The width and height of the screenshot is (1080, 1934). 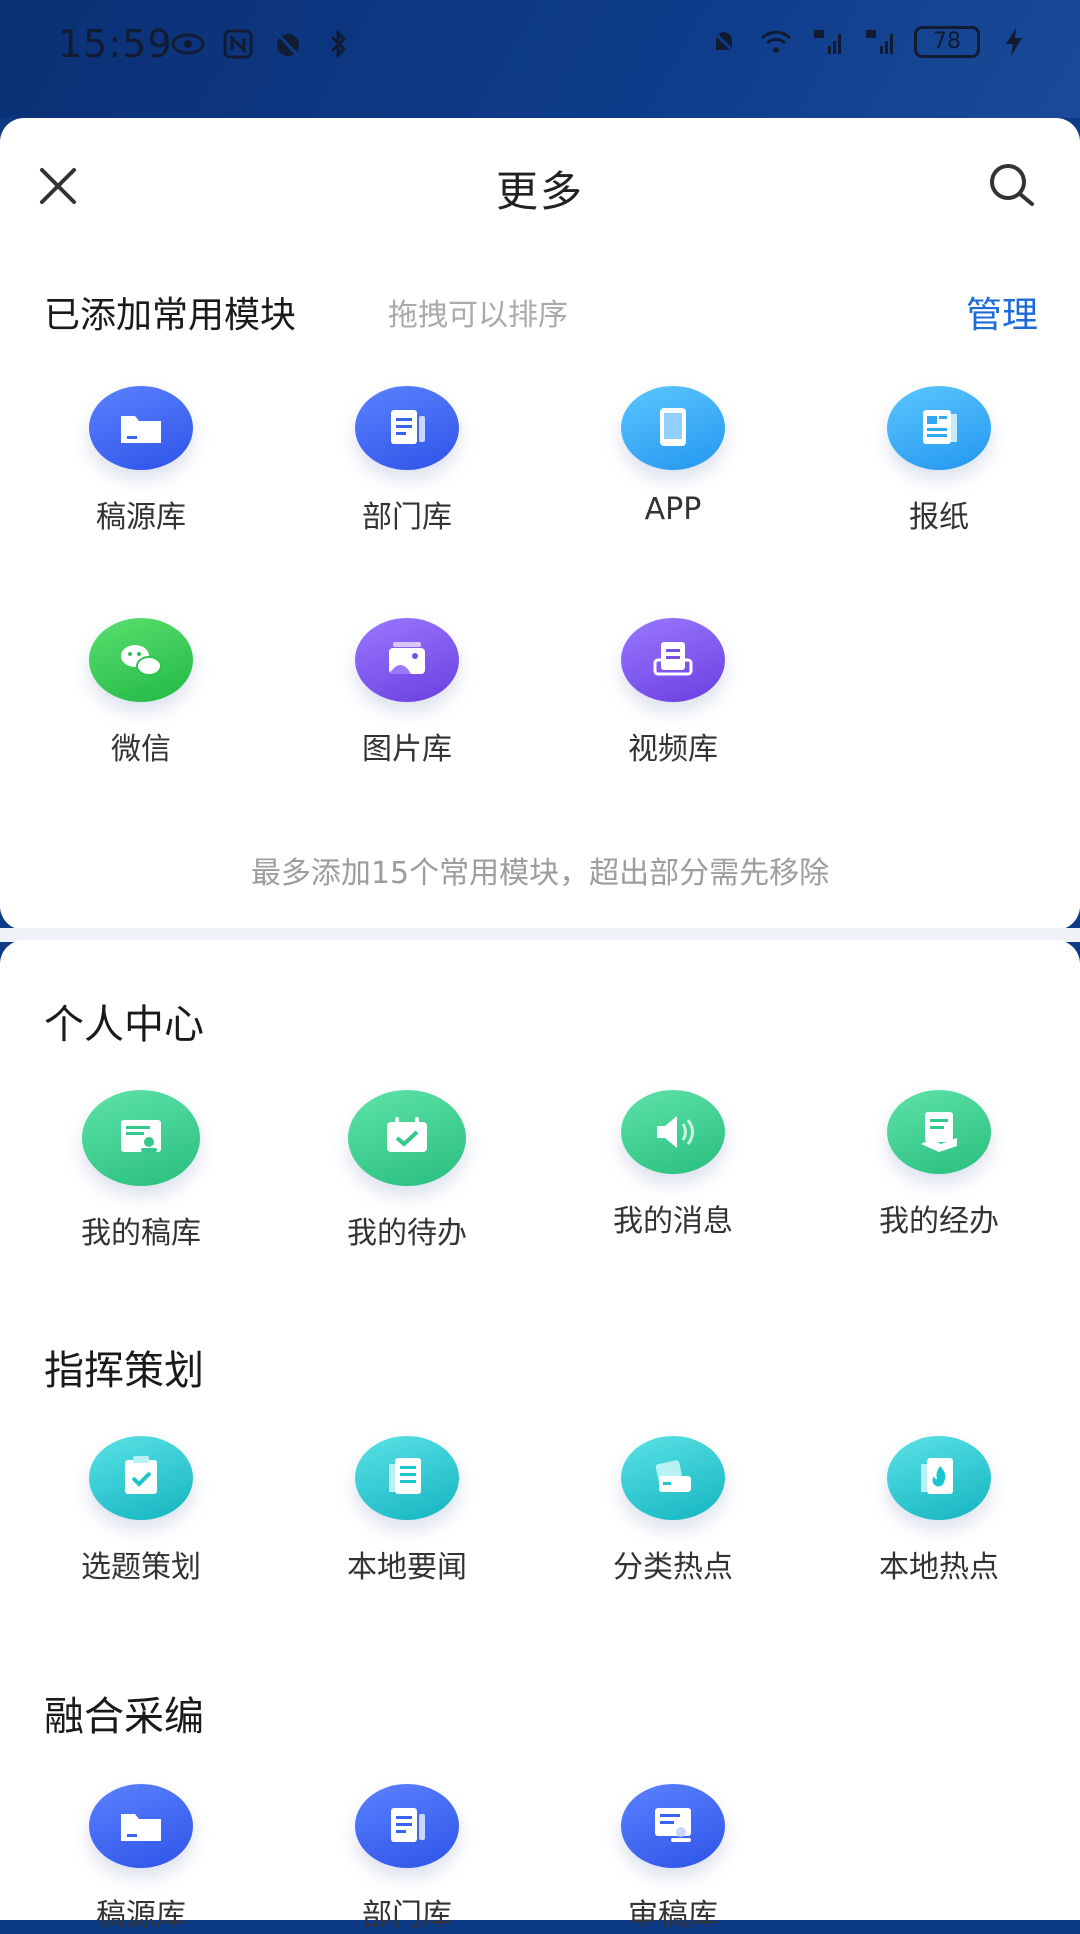 I want to click on module-item: 图片库, so click(x=407, y=693).